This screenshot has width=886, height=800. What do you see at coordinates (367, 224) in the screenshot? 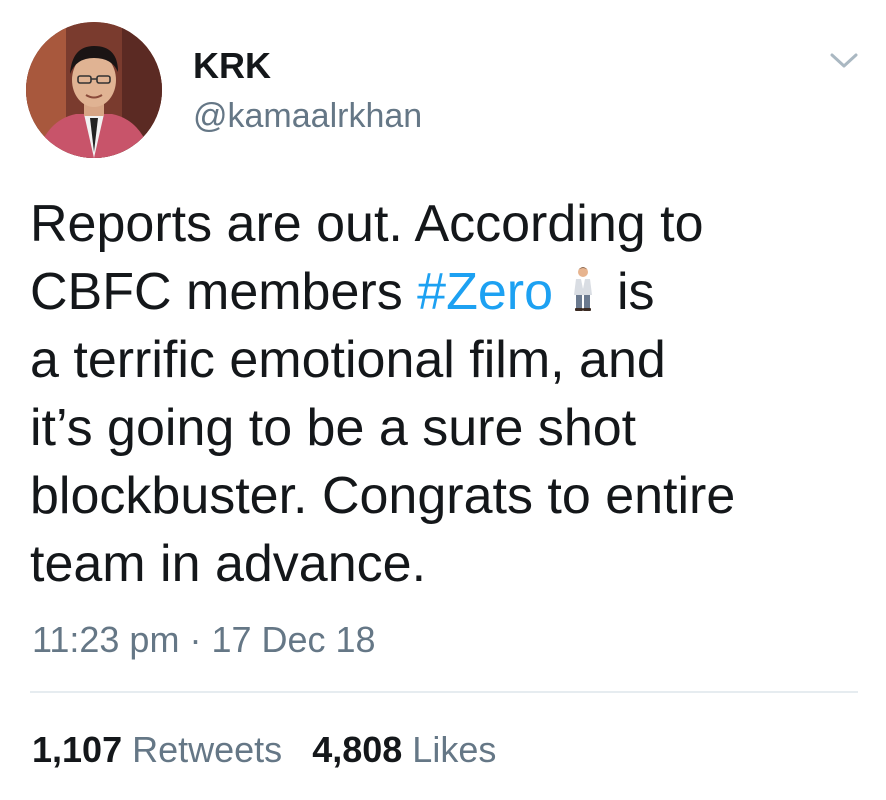
I see `tweet-text-line: Reports are out. According to` at bounding box center [367, 224].